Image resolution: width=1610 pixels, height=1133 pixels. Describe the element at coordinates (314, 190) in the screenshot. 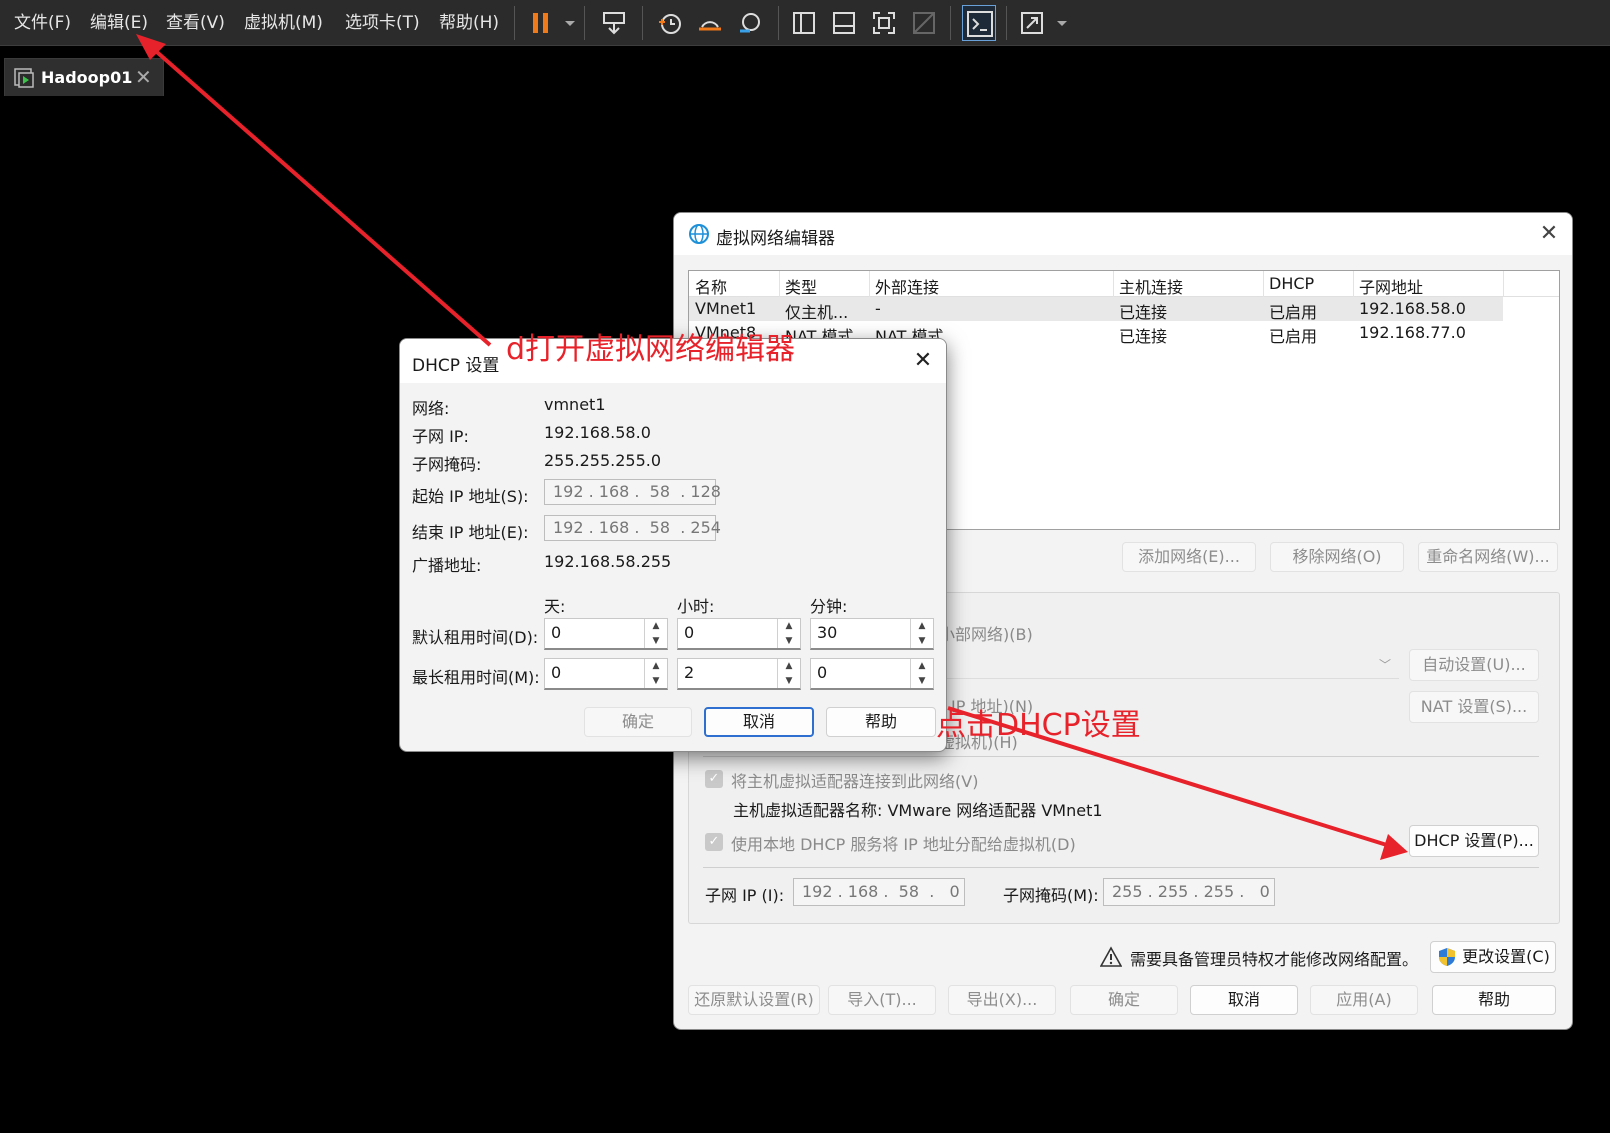

I see `arrow-to-edit-menu` at that location.